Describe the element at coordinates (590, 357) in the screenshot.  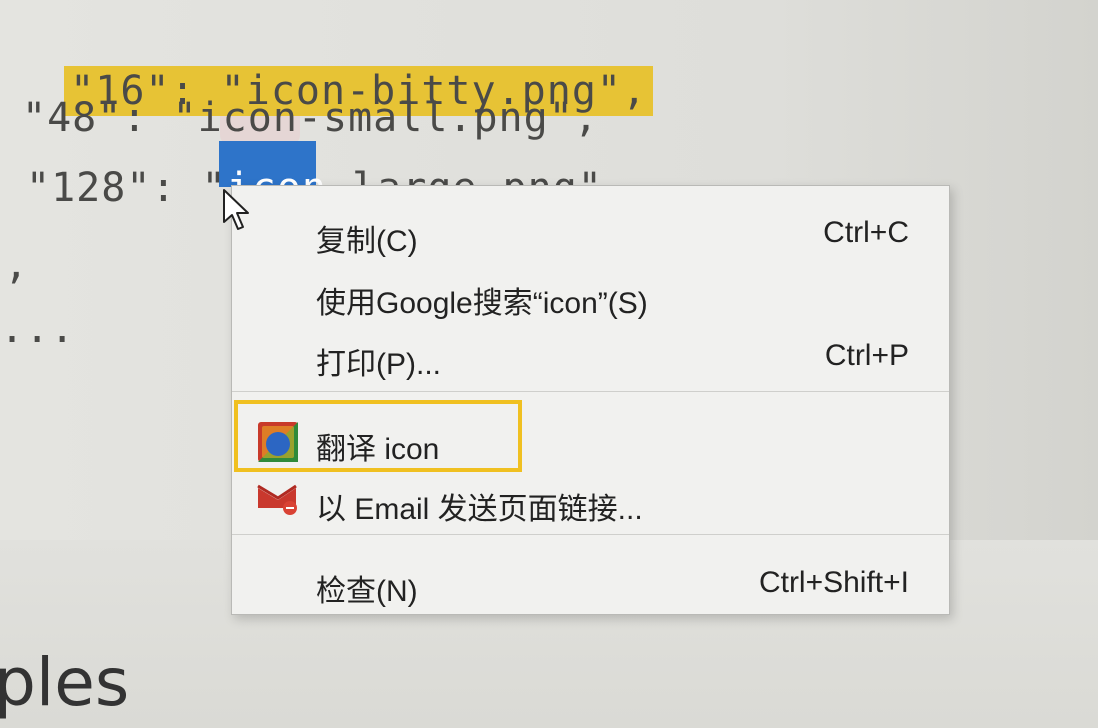
I see `menu-item-print: 打印(P)... Ctrl+P` at that location.